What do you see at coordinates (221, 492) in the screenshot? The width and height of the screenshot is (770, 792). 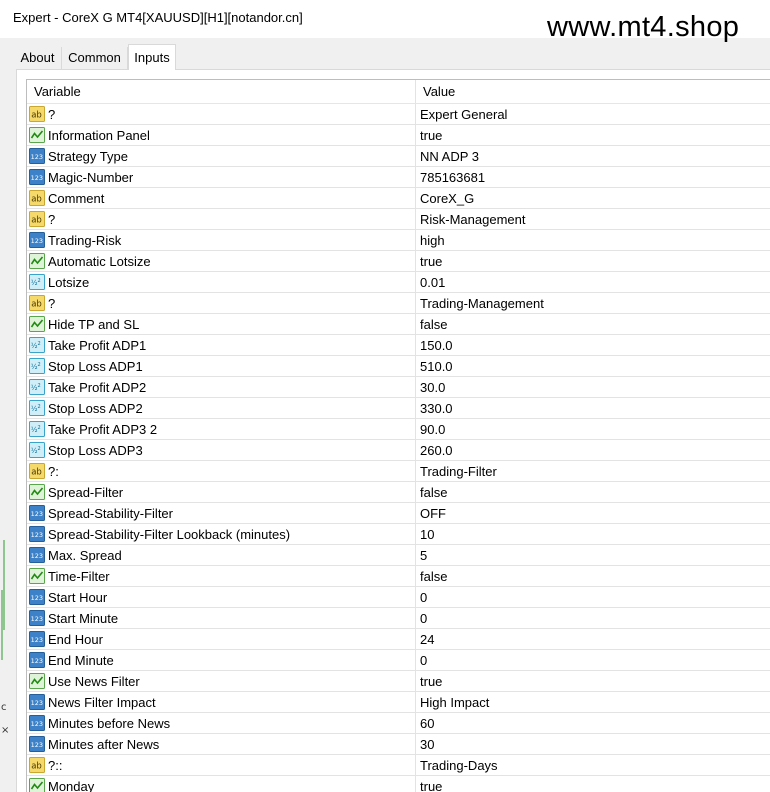 I see `variable-cell: Spread-Filter` at bounding box center [221, 492].